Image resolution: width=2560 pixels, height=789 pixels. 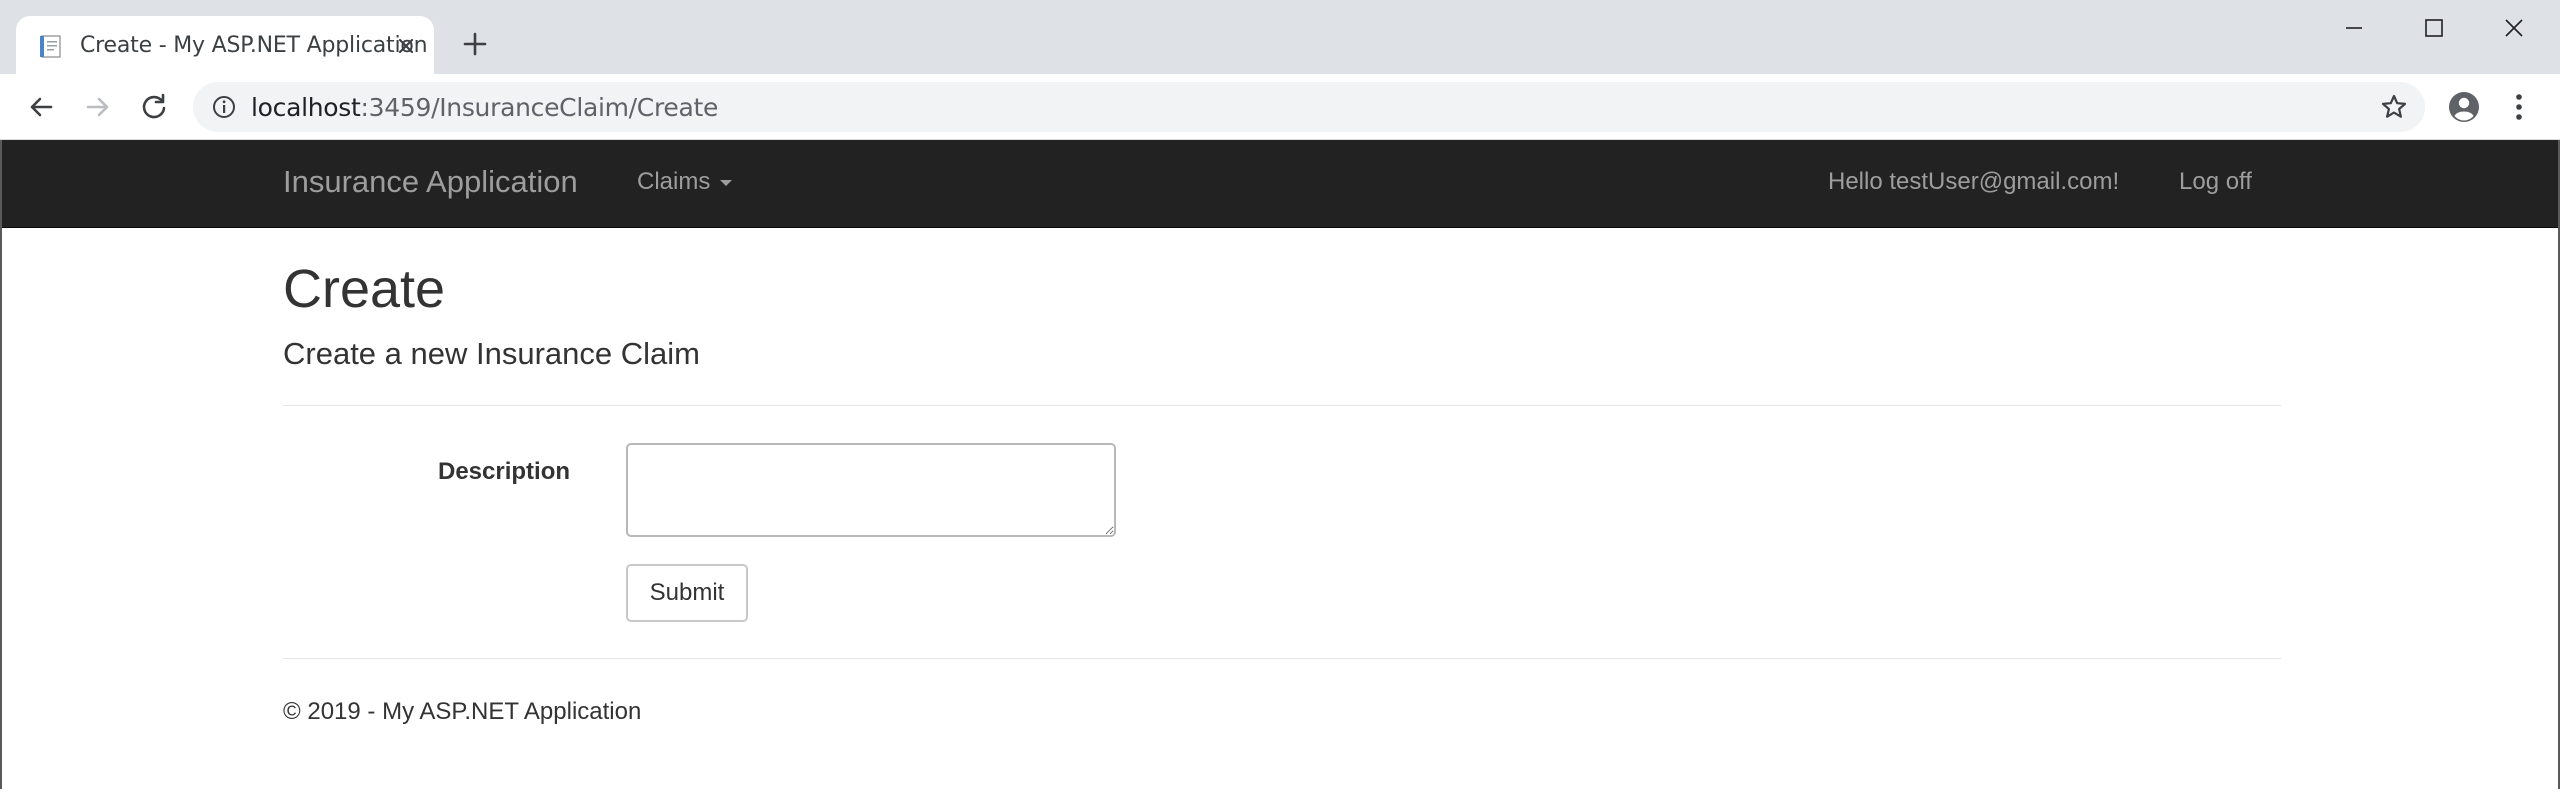 What do you see at coordinates (674, 181) in the screenshot?
I see `claims-label: Claims` at bounding box center [674, 181].